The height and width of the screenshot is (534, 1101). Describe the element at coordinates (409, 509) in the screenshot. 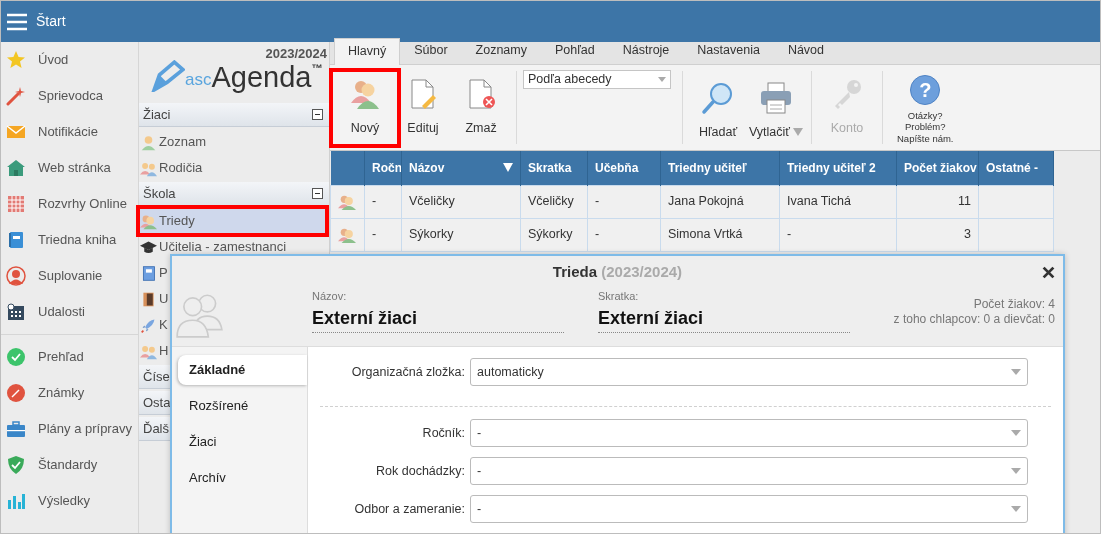

I see `field-label: Odbor a zameranie:` at that location.